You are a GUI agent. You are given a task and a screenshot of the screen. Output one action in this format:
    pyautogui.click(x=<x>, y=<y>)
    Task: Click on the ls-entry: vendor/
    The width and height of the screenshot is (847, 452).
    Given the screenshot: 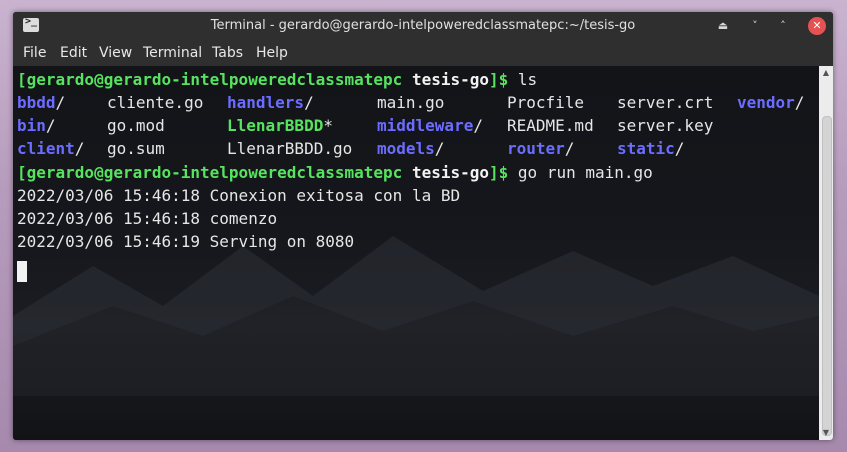 What is the action you would take?
    pyautogui.click(x=770, y=103)
    